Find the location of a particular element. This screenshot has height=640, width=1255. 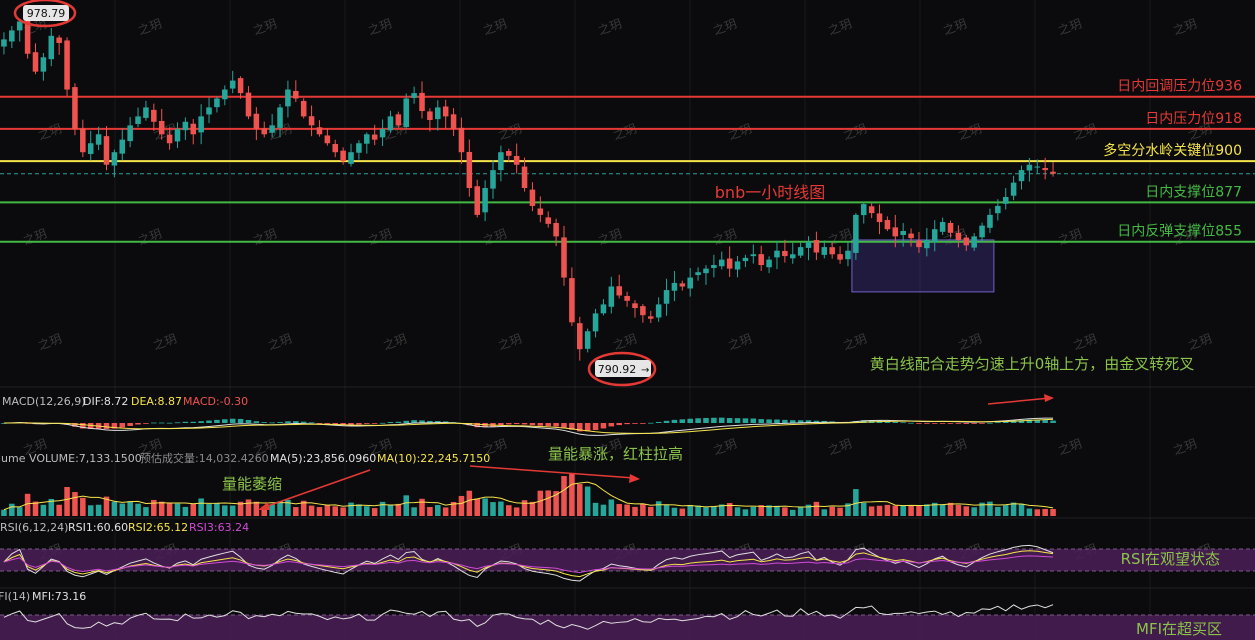

volume-estimate-label: 预估成交量:14,032.4260 is located at coordinates (204, 458).